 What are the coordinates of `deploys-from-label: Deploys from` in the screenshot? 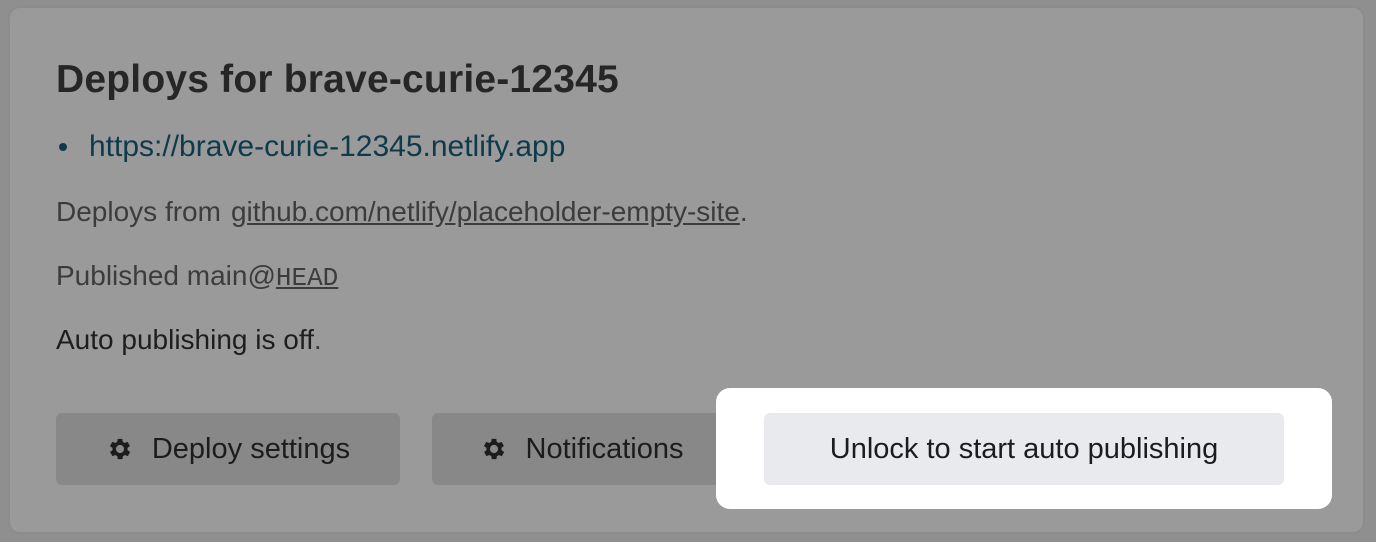 It's located at (138, 211).